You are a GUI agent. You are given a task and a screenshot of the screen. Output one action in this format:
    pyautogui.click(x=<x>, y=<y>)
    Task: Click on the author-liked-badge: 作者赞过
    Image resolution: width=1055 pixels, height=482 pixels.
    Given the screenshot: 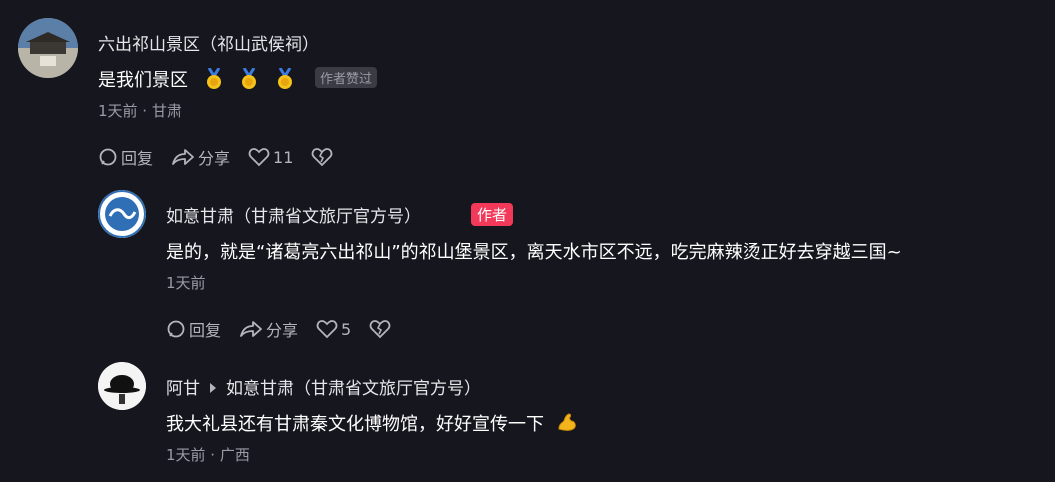 What is the action you would take?
    pyautogui.click(x=345, y=77)
    